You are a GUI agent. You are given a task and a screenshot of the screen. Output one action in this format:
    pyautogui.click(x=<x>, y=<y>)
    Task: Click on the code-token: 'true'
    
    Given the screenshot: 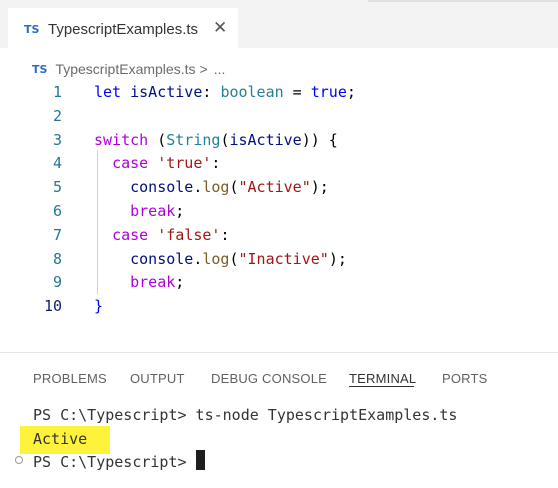 What is the action you would take?
    pyautogui.click(x=184, y=163)
    